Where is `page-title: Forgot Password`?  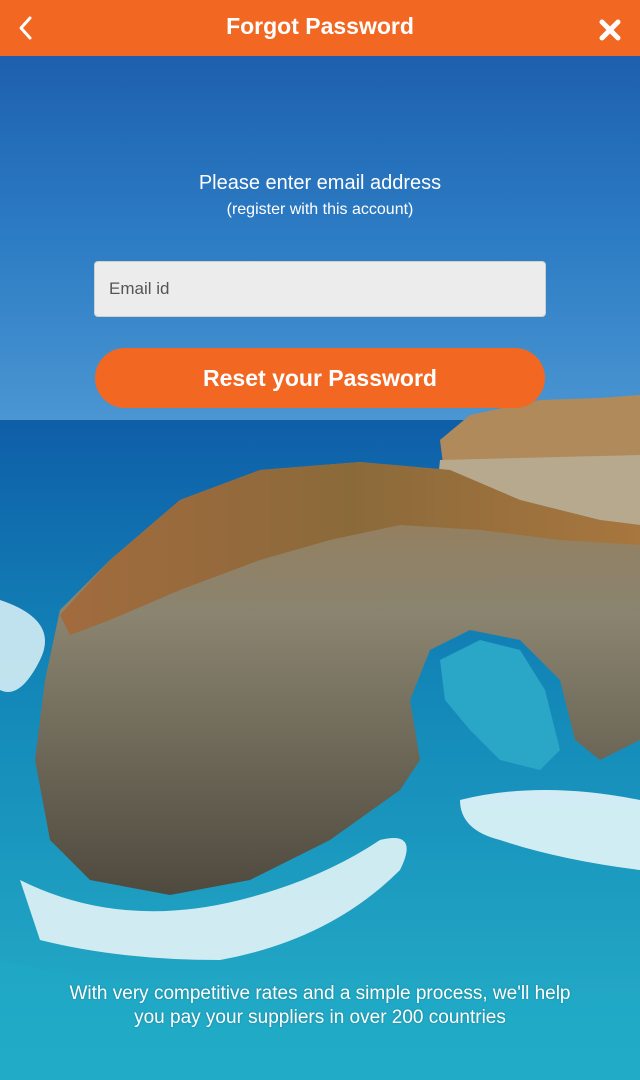 page-title: Forgot Password is located at coordinates (320, 26).